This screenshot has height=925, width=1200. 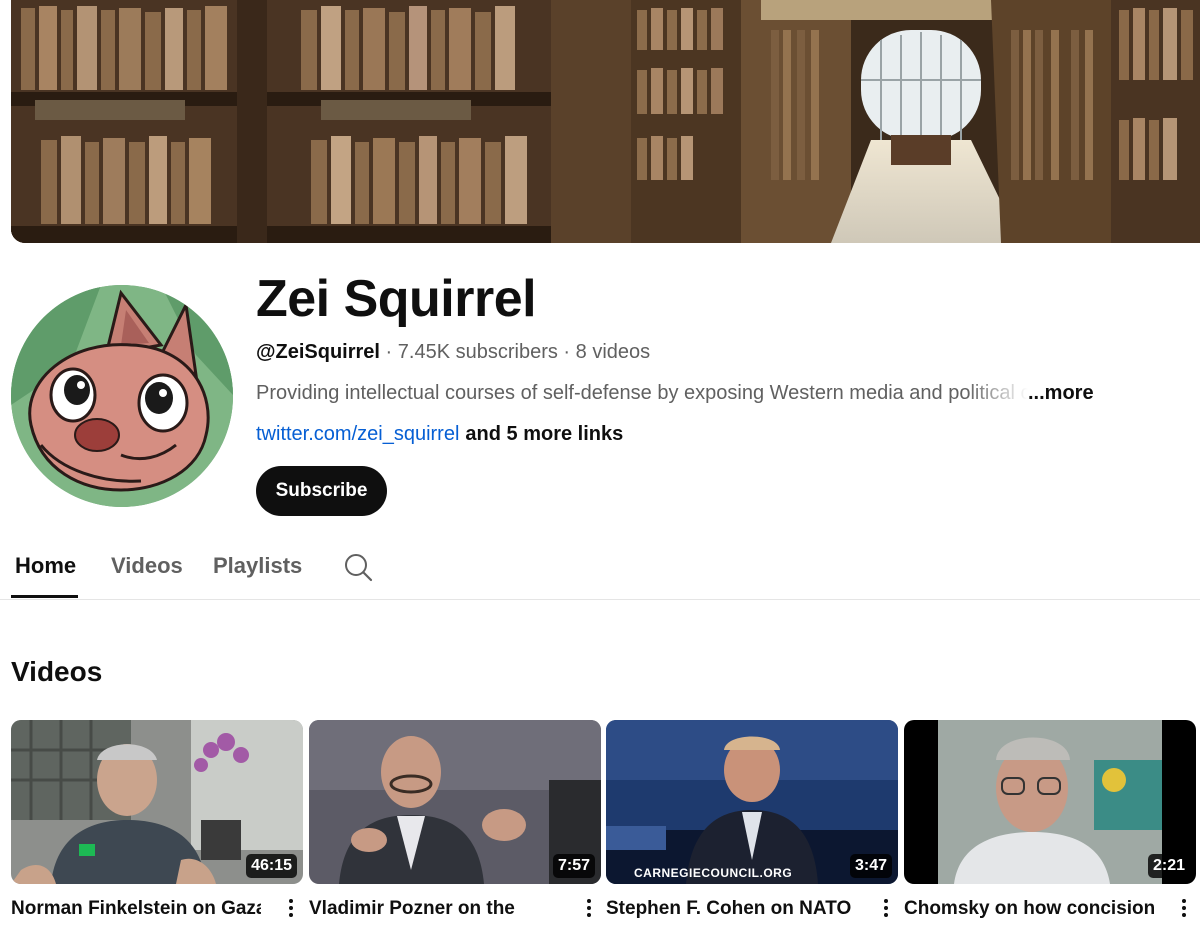 What do you see at coordinates (321, 491) in the screenshot?
I see `subscribe-button: Subscribe` at bounding box center [321, 491].